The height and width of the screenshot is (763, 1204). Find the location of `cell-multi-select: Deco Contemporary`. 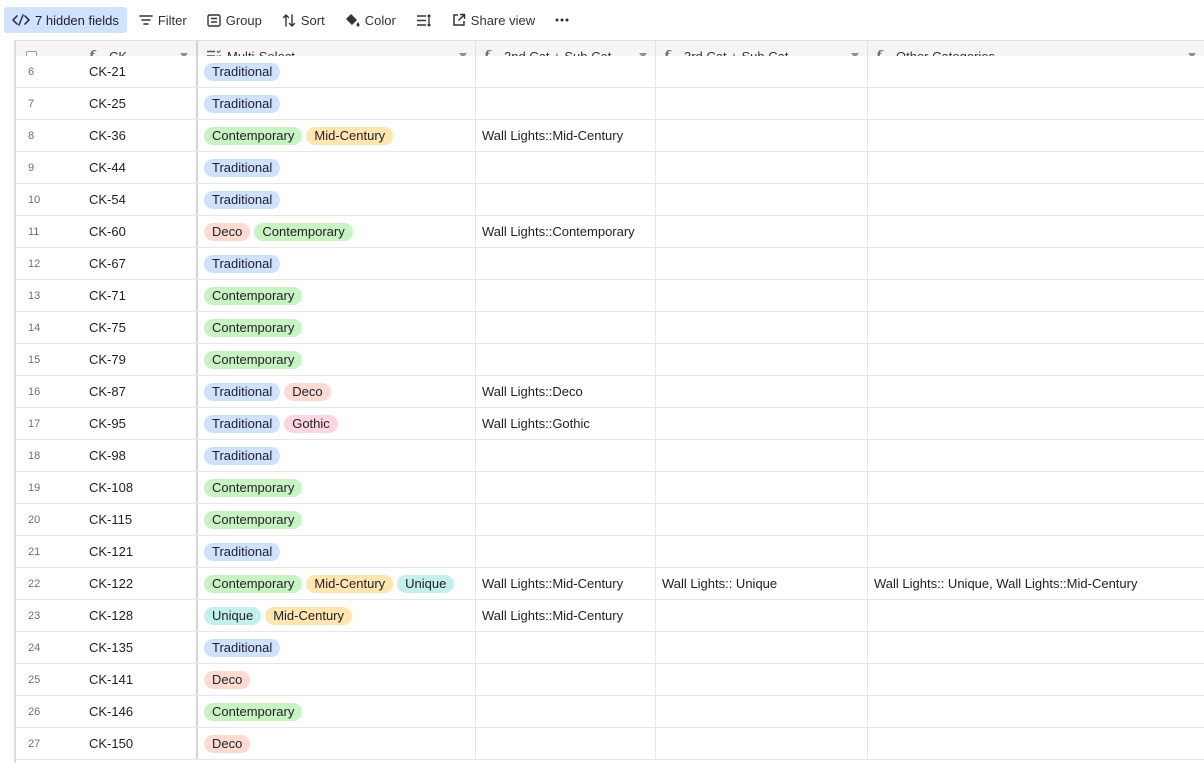

cell-multi-select: Deco Contemporary is located at coordinates (337, 231).